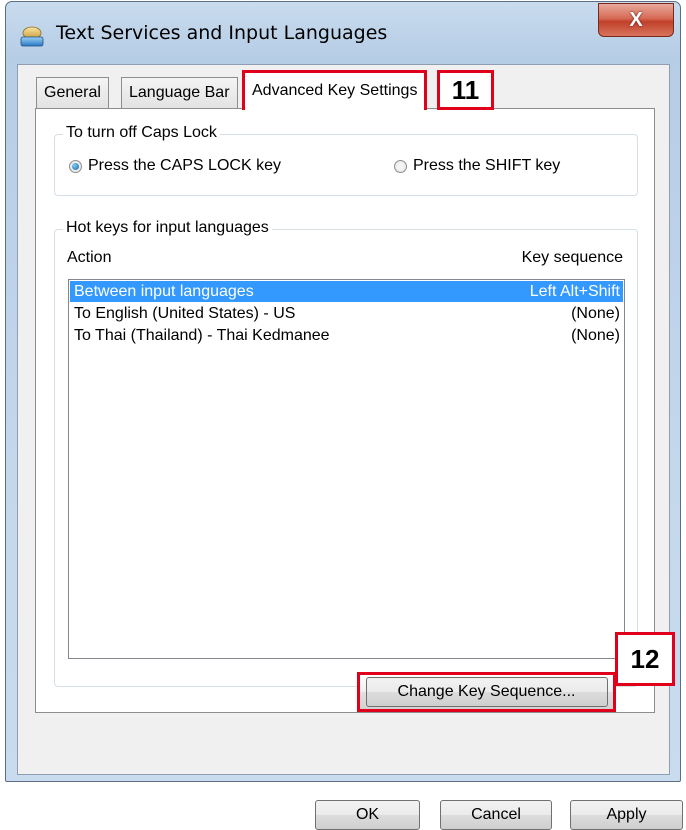 Image resolution: width=686 pixels, height=830 pixels. Describe the element at coordinates (367, 815) in the screenshot. I see `ok-button: OK` at that location.